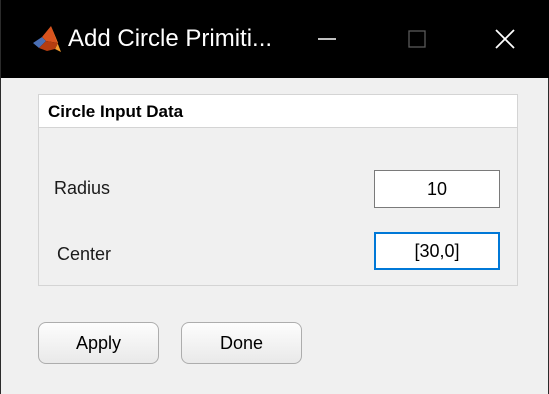  I want to click on minimize-button, so click(327, 39).